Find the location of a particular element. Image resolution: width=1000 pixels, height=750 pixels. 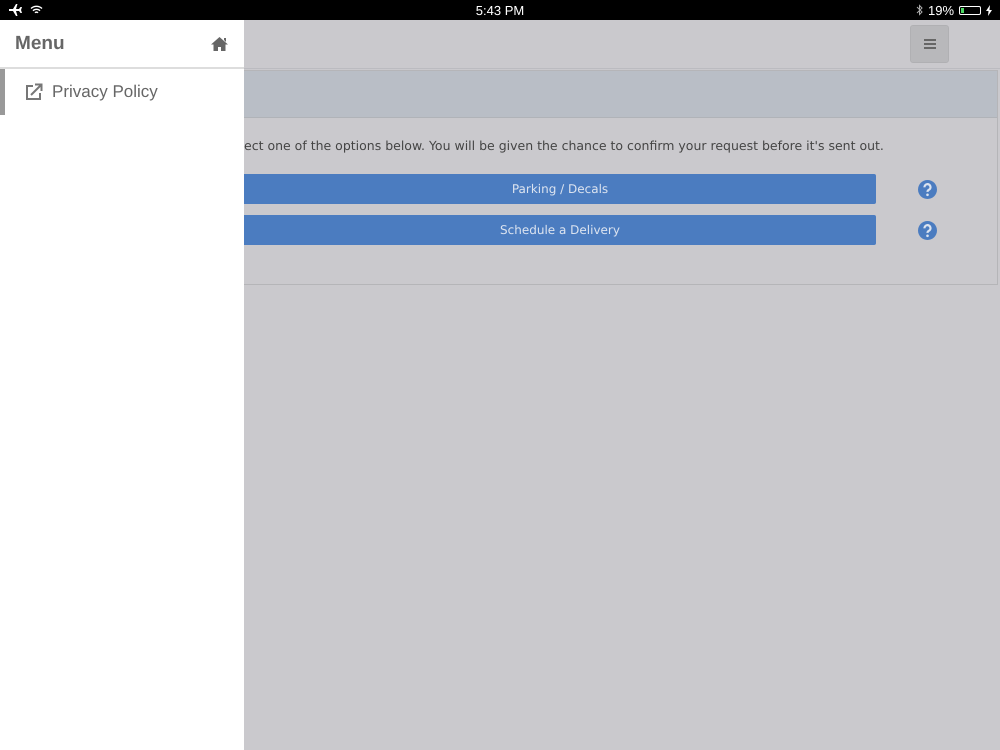

status-time: 5:43 PM is located at coordinates (500, 10).